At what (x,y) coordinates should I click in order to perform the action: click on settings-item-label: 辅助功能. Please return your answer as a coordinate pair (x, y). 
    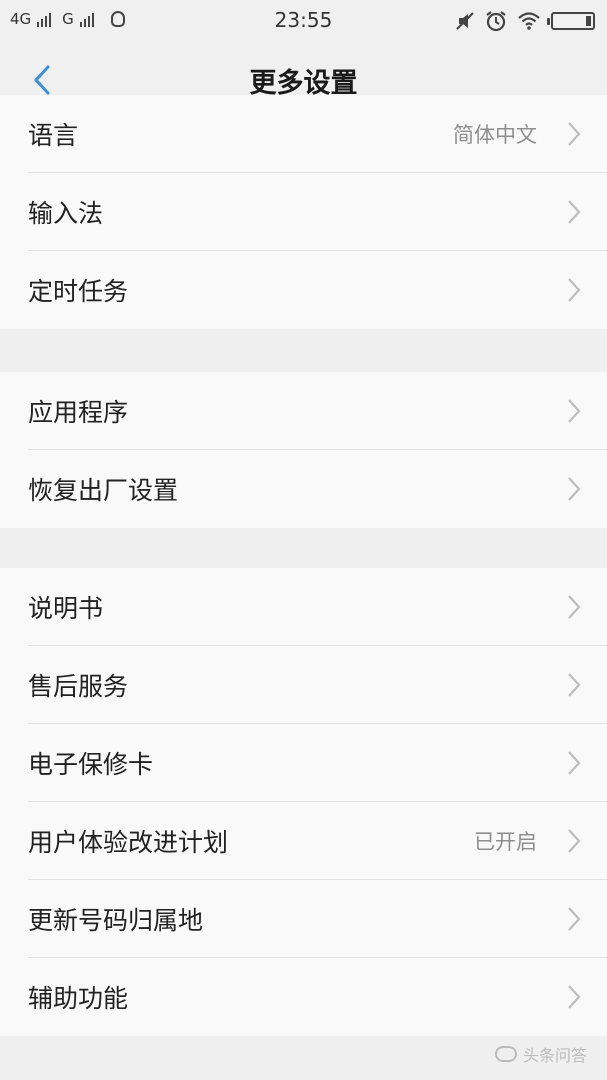
    Looking at the image, I should click on (78, 998).